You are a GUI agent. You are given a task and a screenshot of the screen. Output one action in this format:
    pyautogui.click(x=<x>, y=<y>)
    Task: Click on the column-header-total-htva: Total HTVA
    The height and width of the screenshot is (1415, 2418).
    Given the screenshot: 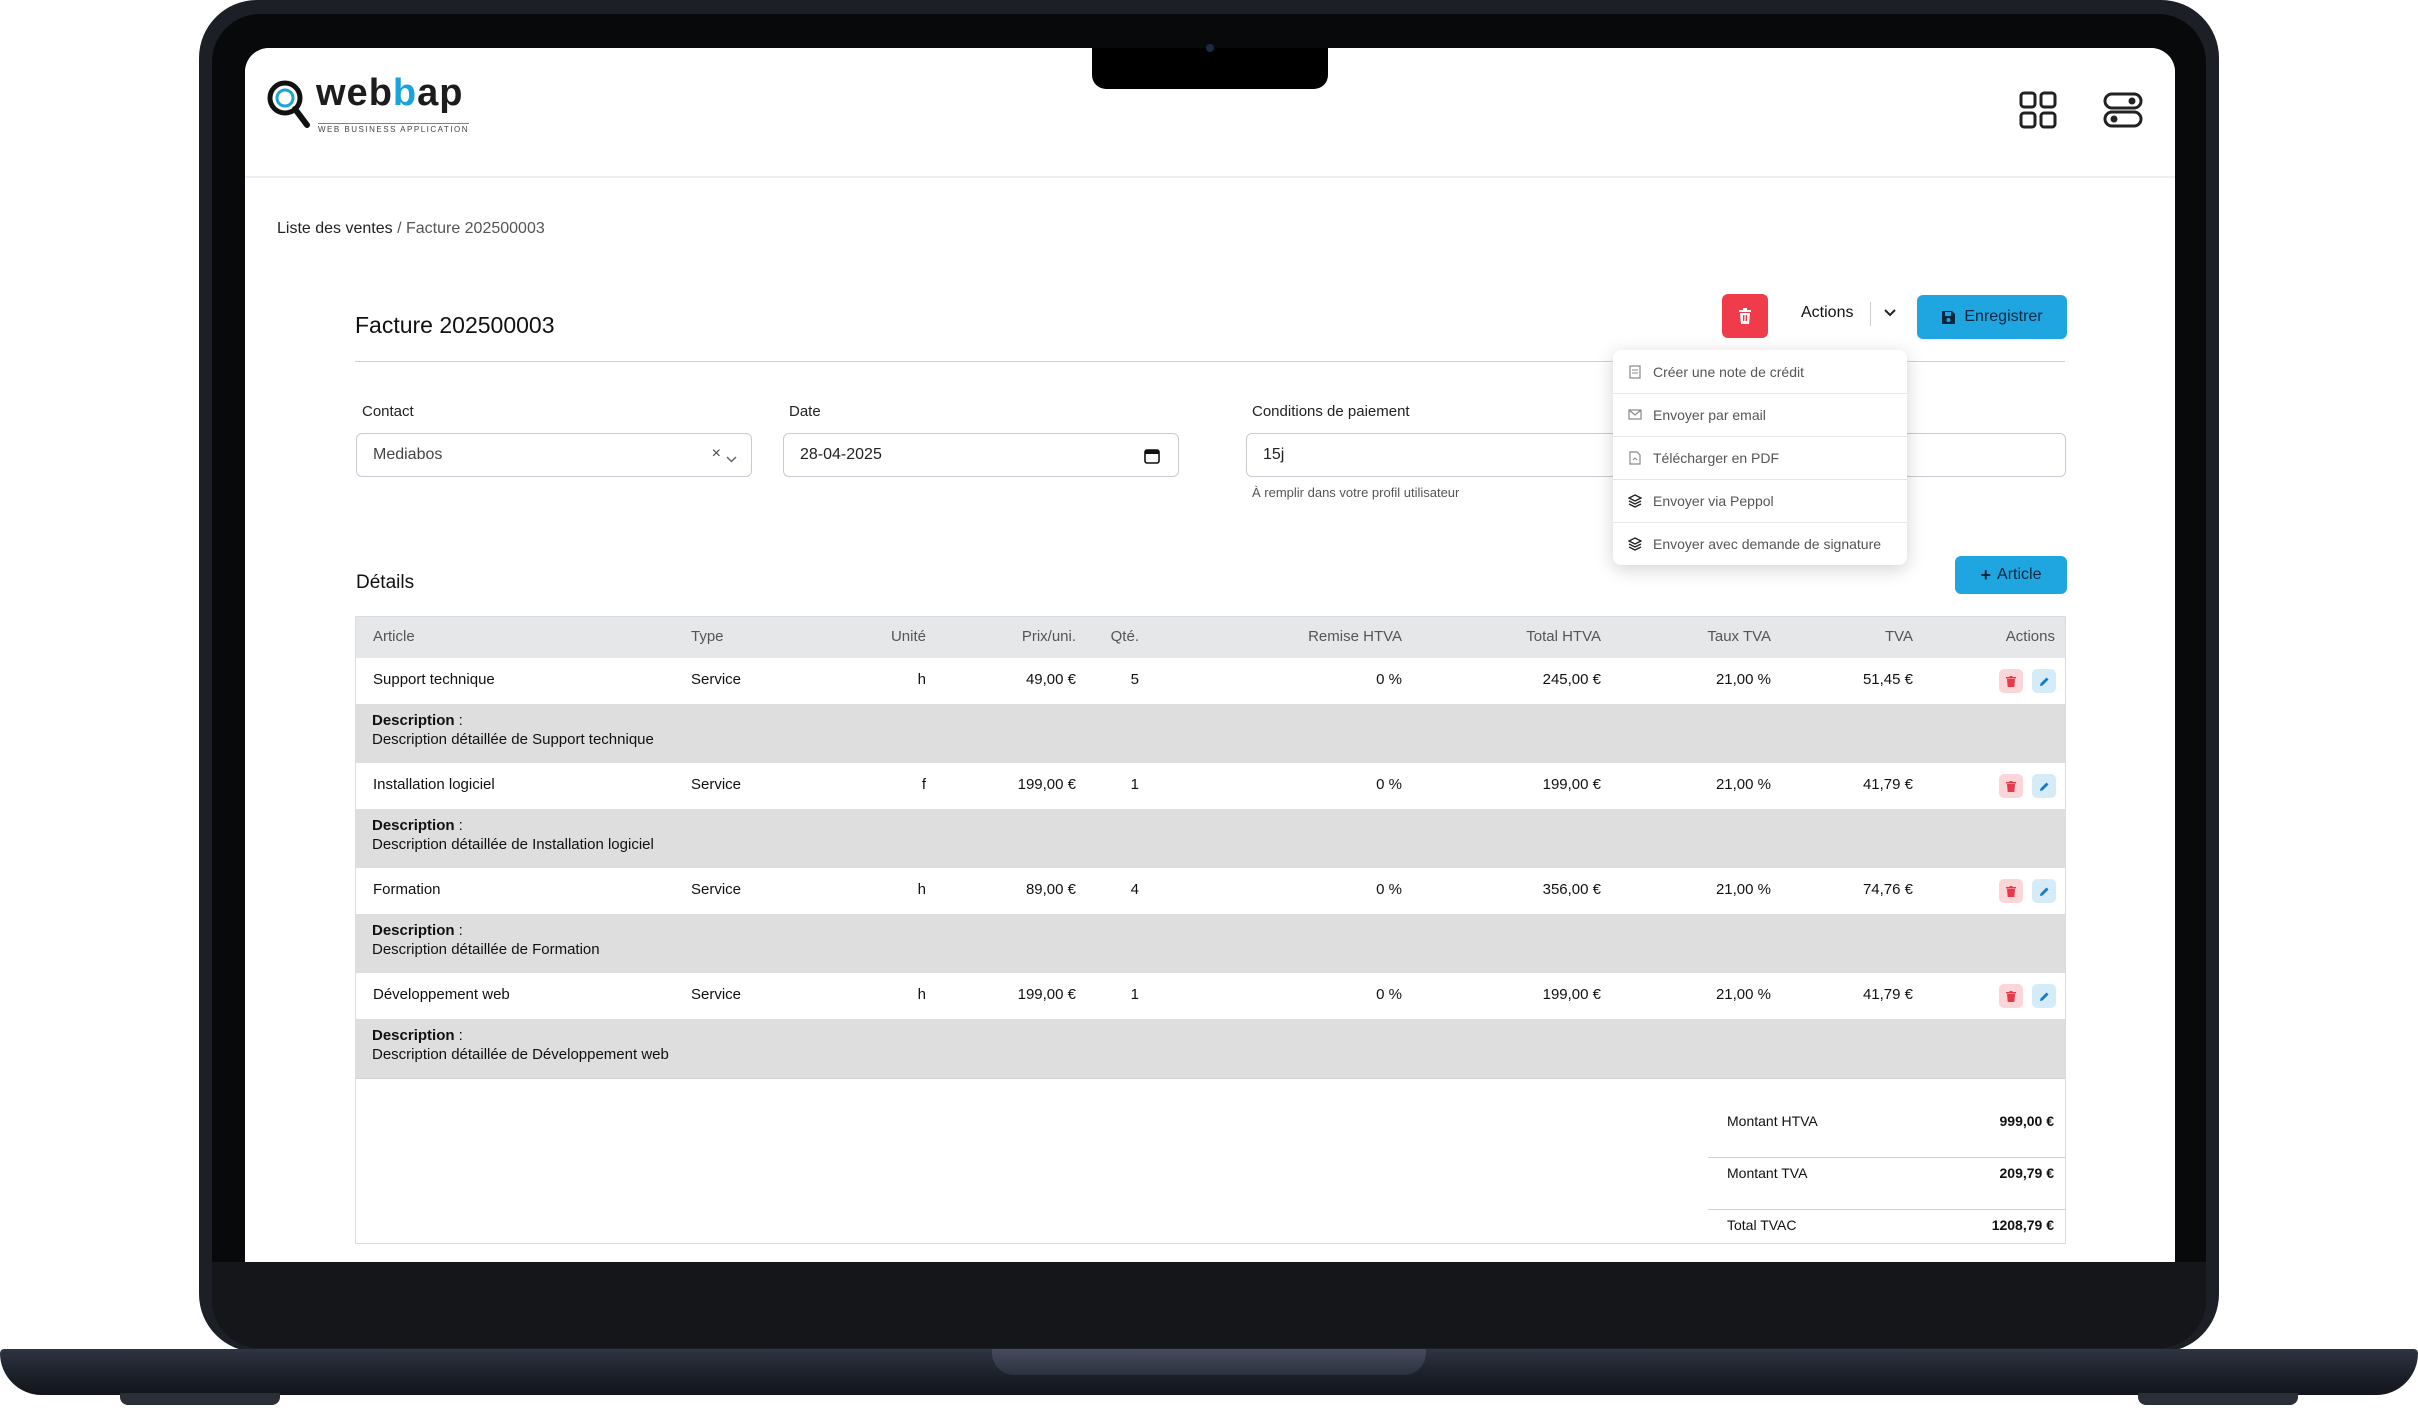 What is the action you would take?
    pyautogui.click(x=1528, y=636)
    